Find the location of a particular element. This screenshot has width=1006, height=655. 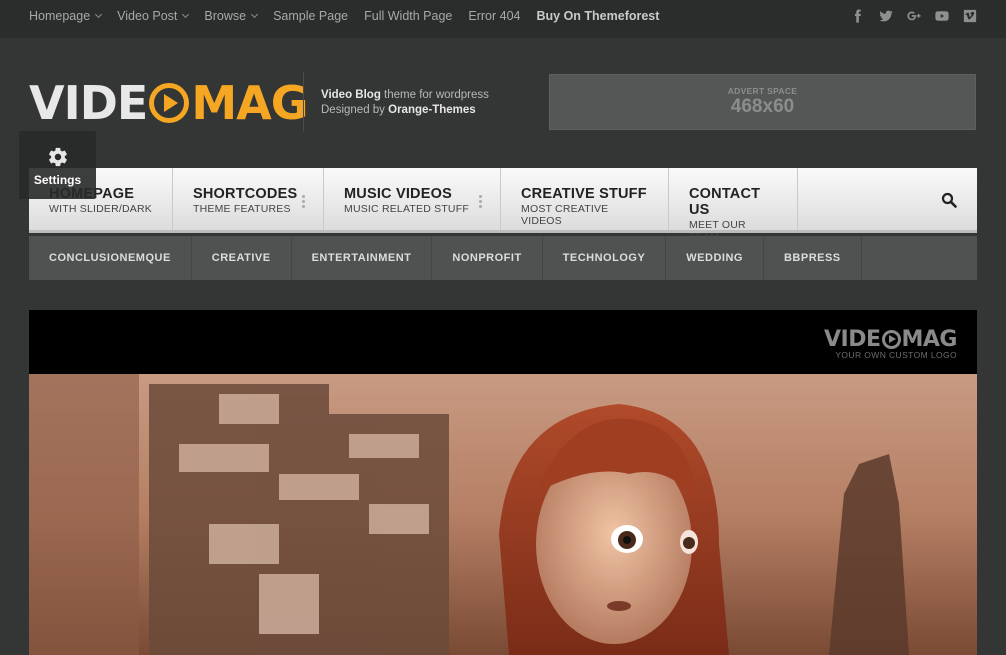

category-nonprofit: NONPROFIT is located at coordinates (487, 258).